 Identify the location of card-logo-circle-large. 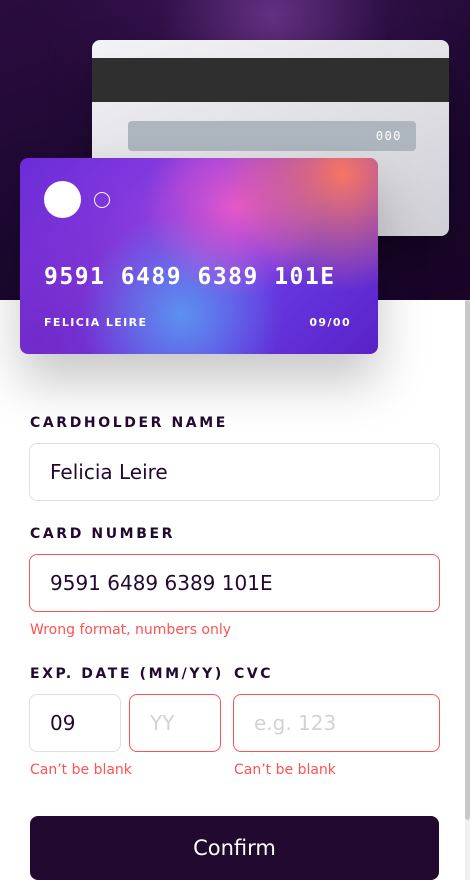
(62, 199).